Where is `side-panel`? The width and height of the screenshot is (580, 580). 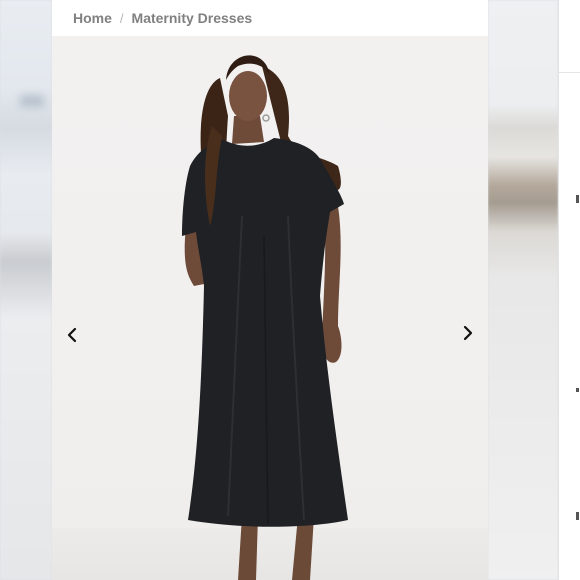
side-panel is located at coordinates (569, 290).